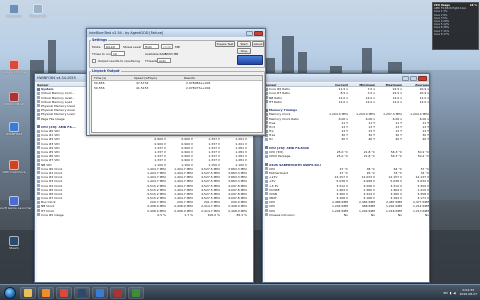 Image resolution: width=480 pixels, height=300 pixels. I want to click on output-results-checkbox, so click(94, 61).